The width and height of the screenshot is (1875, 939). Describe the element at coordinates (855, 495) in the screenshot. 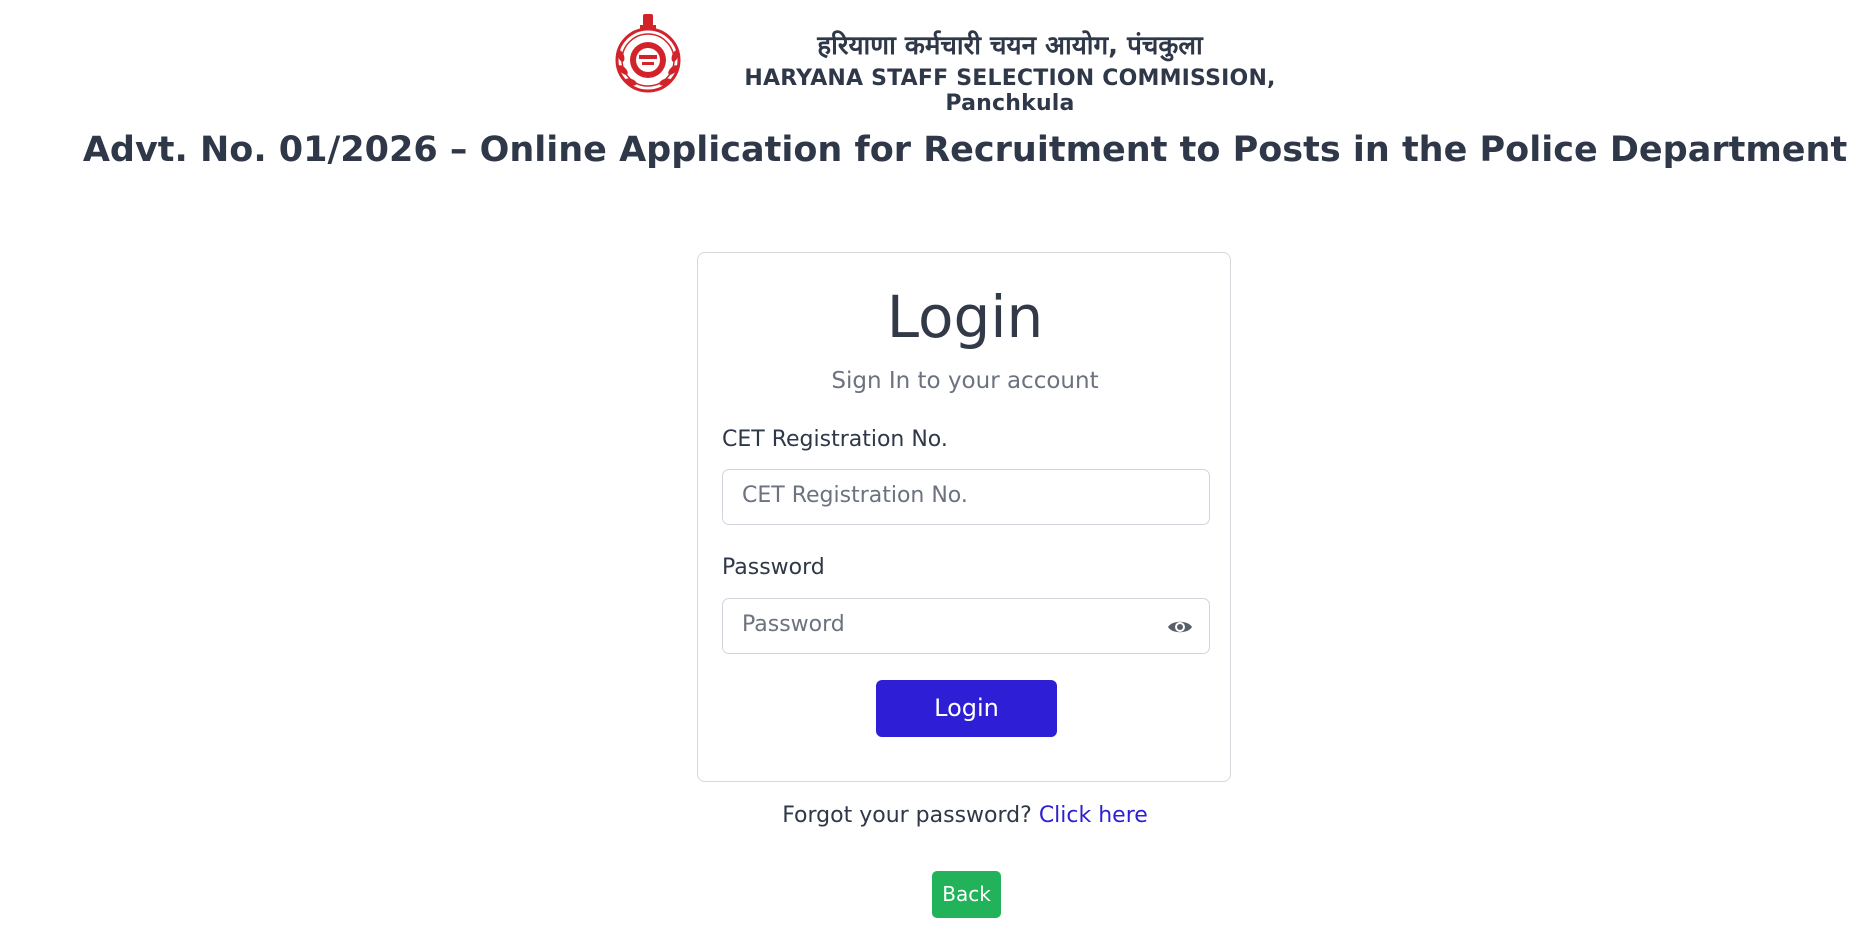

I see `registration-placeholder: CET Registration No.` at that location.